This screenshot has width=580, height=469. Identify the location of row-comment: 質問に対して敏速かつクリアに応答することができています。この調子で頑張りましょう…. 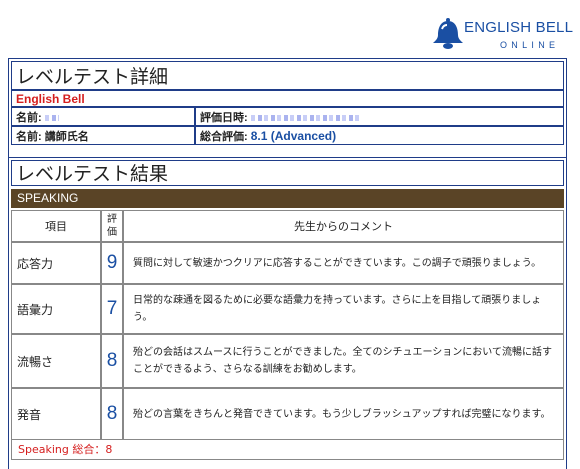
(343, 263).